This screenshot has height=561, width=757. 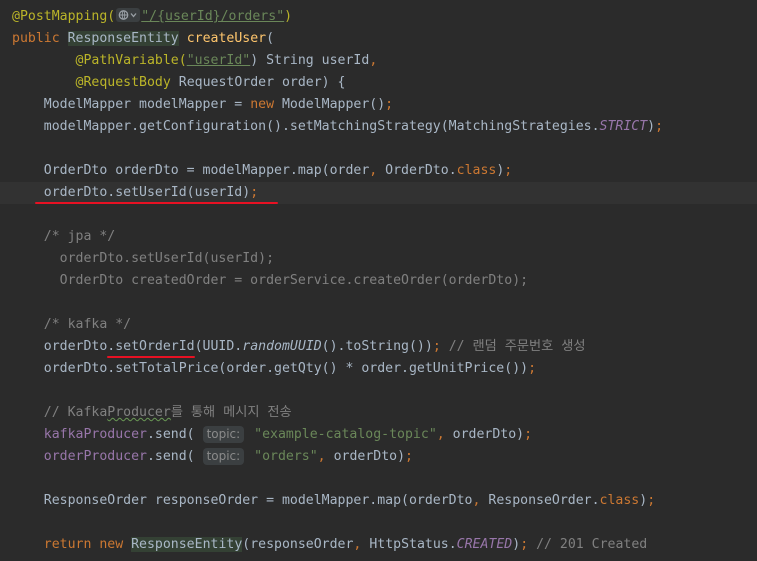 What do you see at coordinates (231, 412) in the screenshot?
I see `code-token: 를 통해 메시지 전송` at bounding box center [231, 412].